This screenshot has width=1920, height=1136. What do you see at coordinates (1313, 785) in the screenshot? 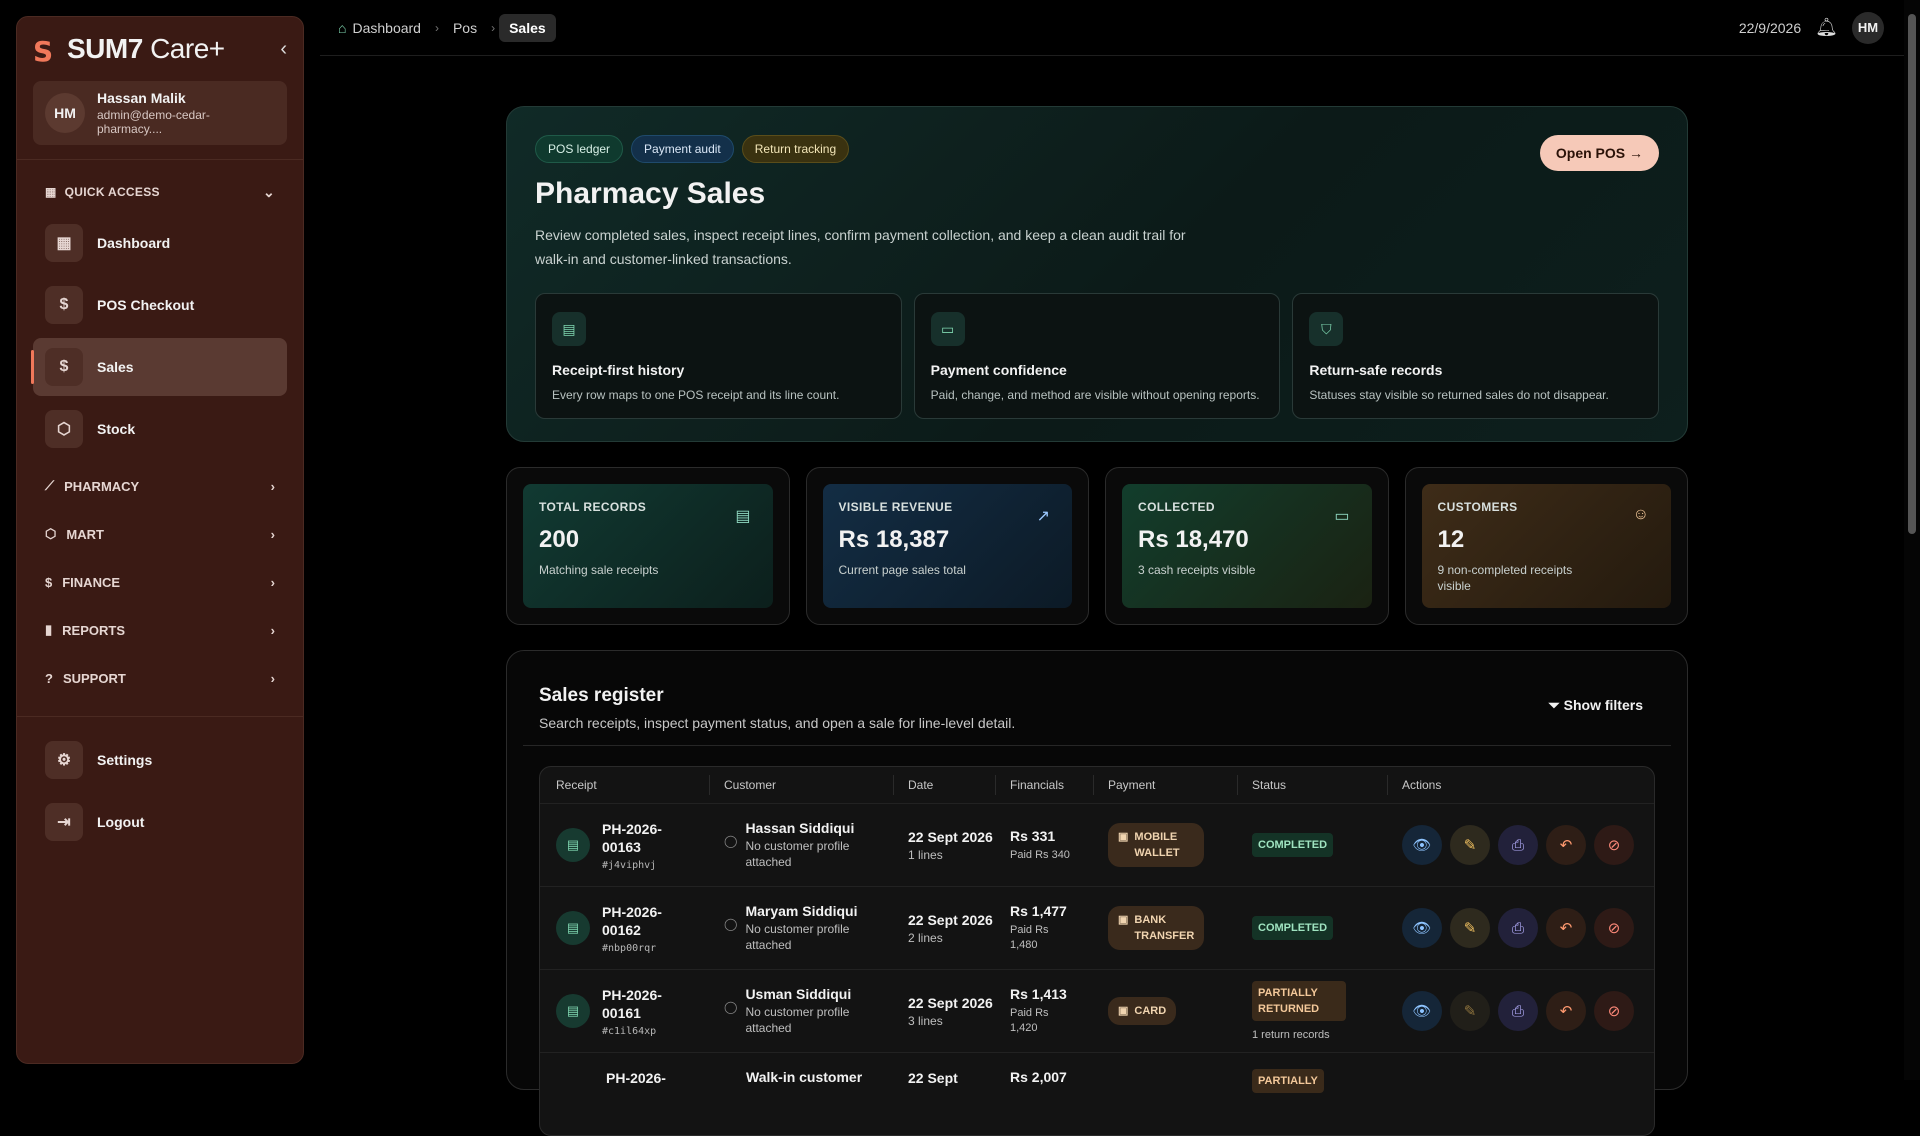
I see `column-header-status: Status` at bounding box center [1313, 785].